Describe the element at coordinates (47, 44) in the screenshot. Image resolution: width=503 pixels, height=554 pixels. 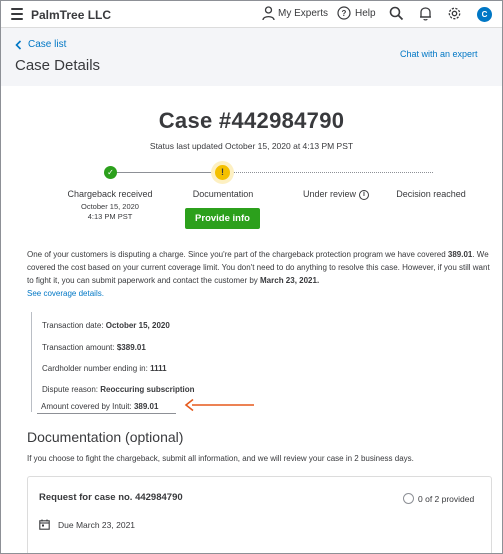
I see `case-list-label: Case list` at that location.